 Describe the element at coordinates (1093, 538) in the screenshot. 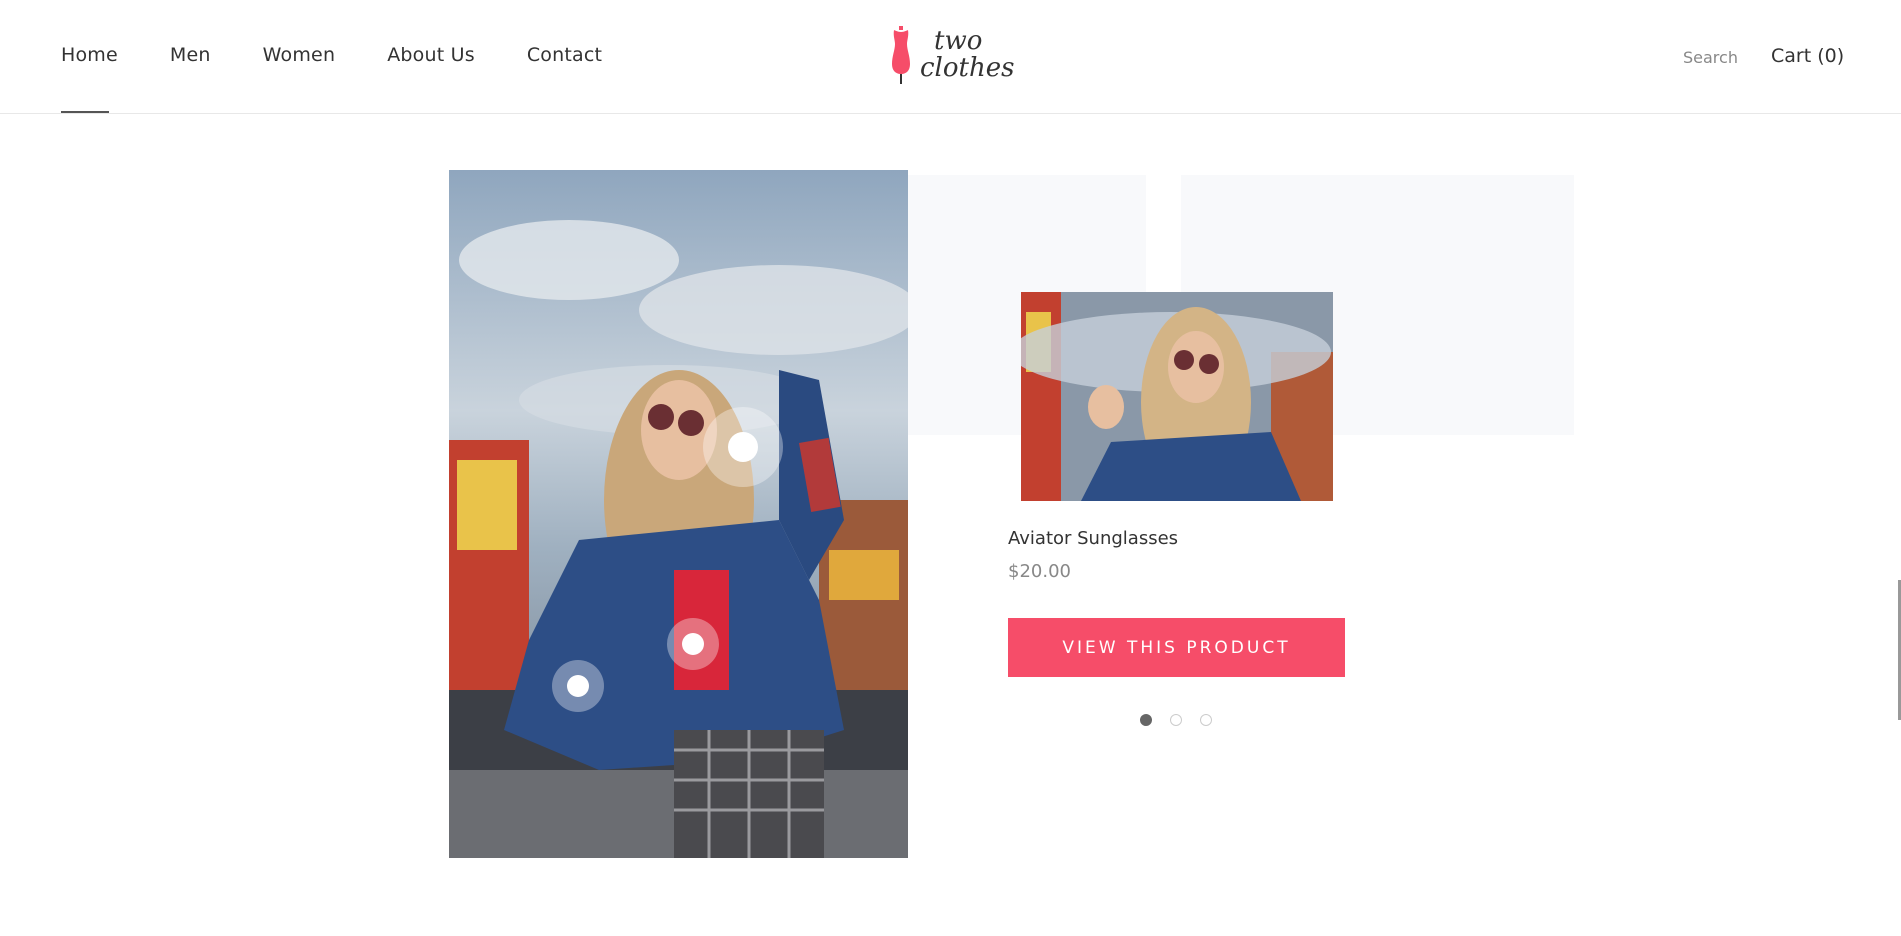

I see `product-name: Aviator Sunglasses` at that location.